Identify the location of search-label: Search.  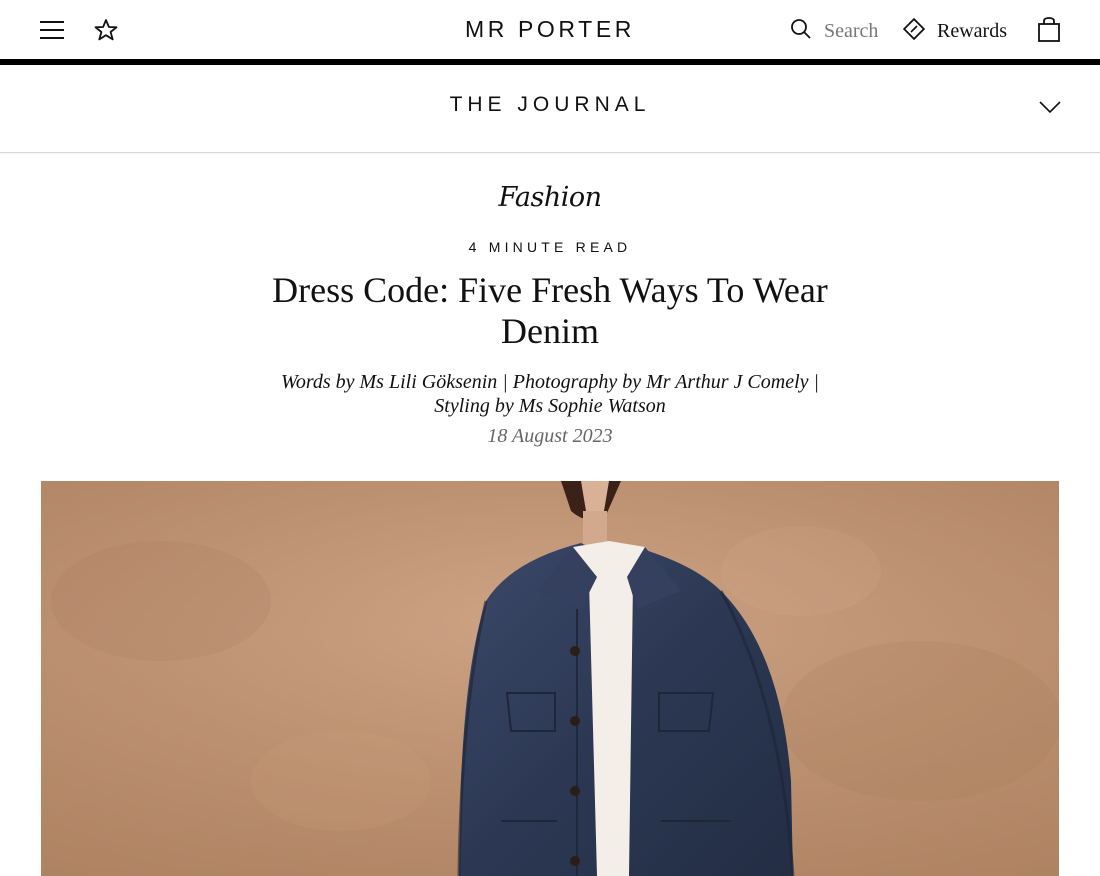
(851, 30).